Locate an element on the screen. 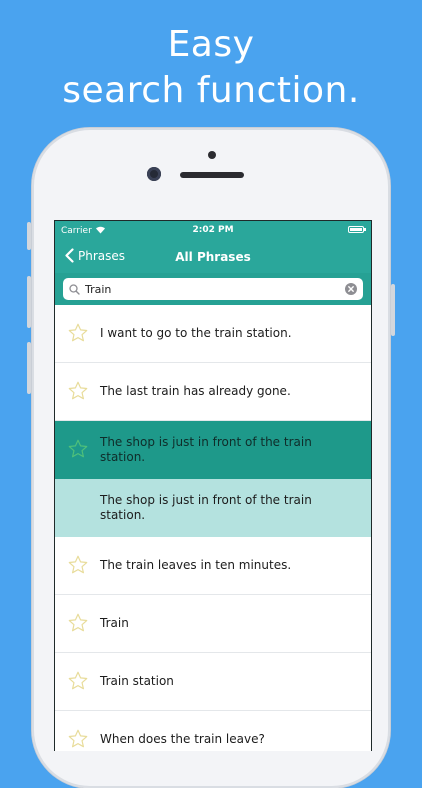  search-icon is located at coordinates (74, 289).